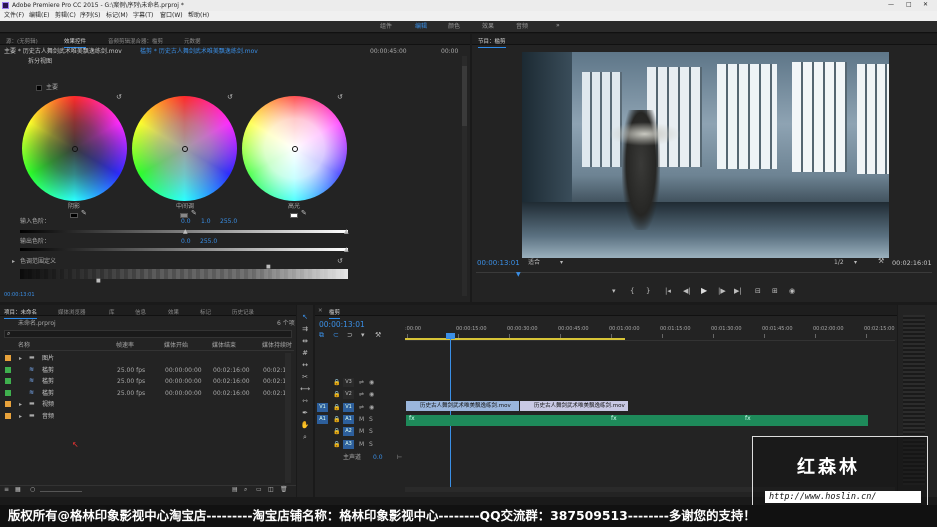  Describe the element at coordinates (518, 275) in the screenshot. I see `program-playhead: ▼` at that location.